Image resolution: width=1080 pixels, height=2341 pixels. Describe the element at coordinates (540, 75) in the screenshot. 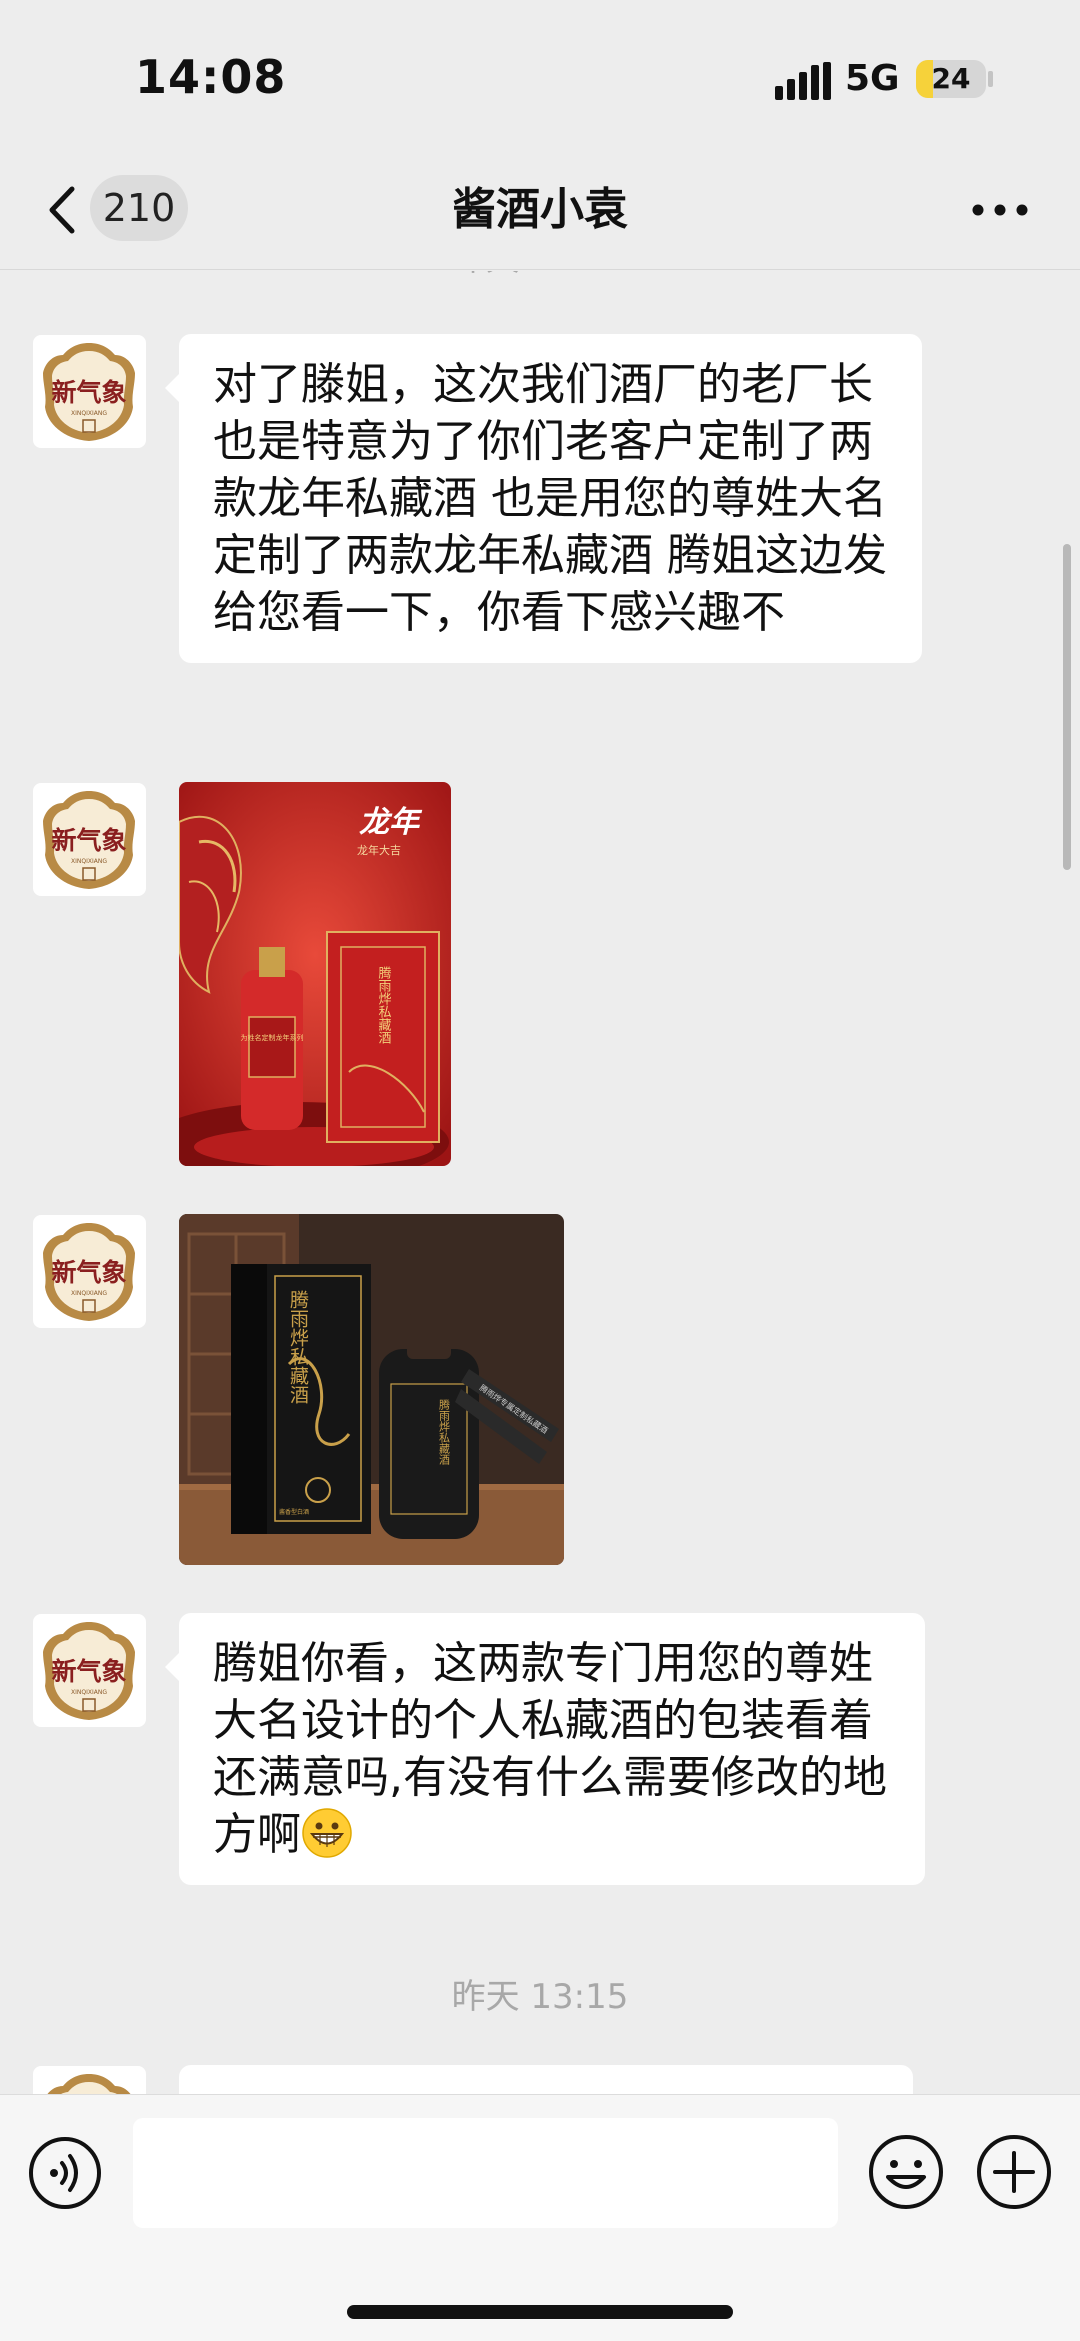

I see `status-bar: 14:08 5G 24` at that location.